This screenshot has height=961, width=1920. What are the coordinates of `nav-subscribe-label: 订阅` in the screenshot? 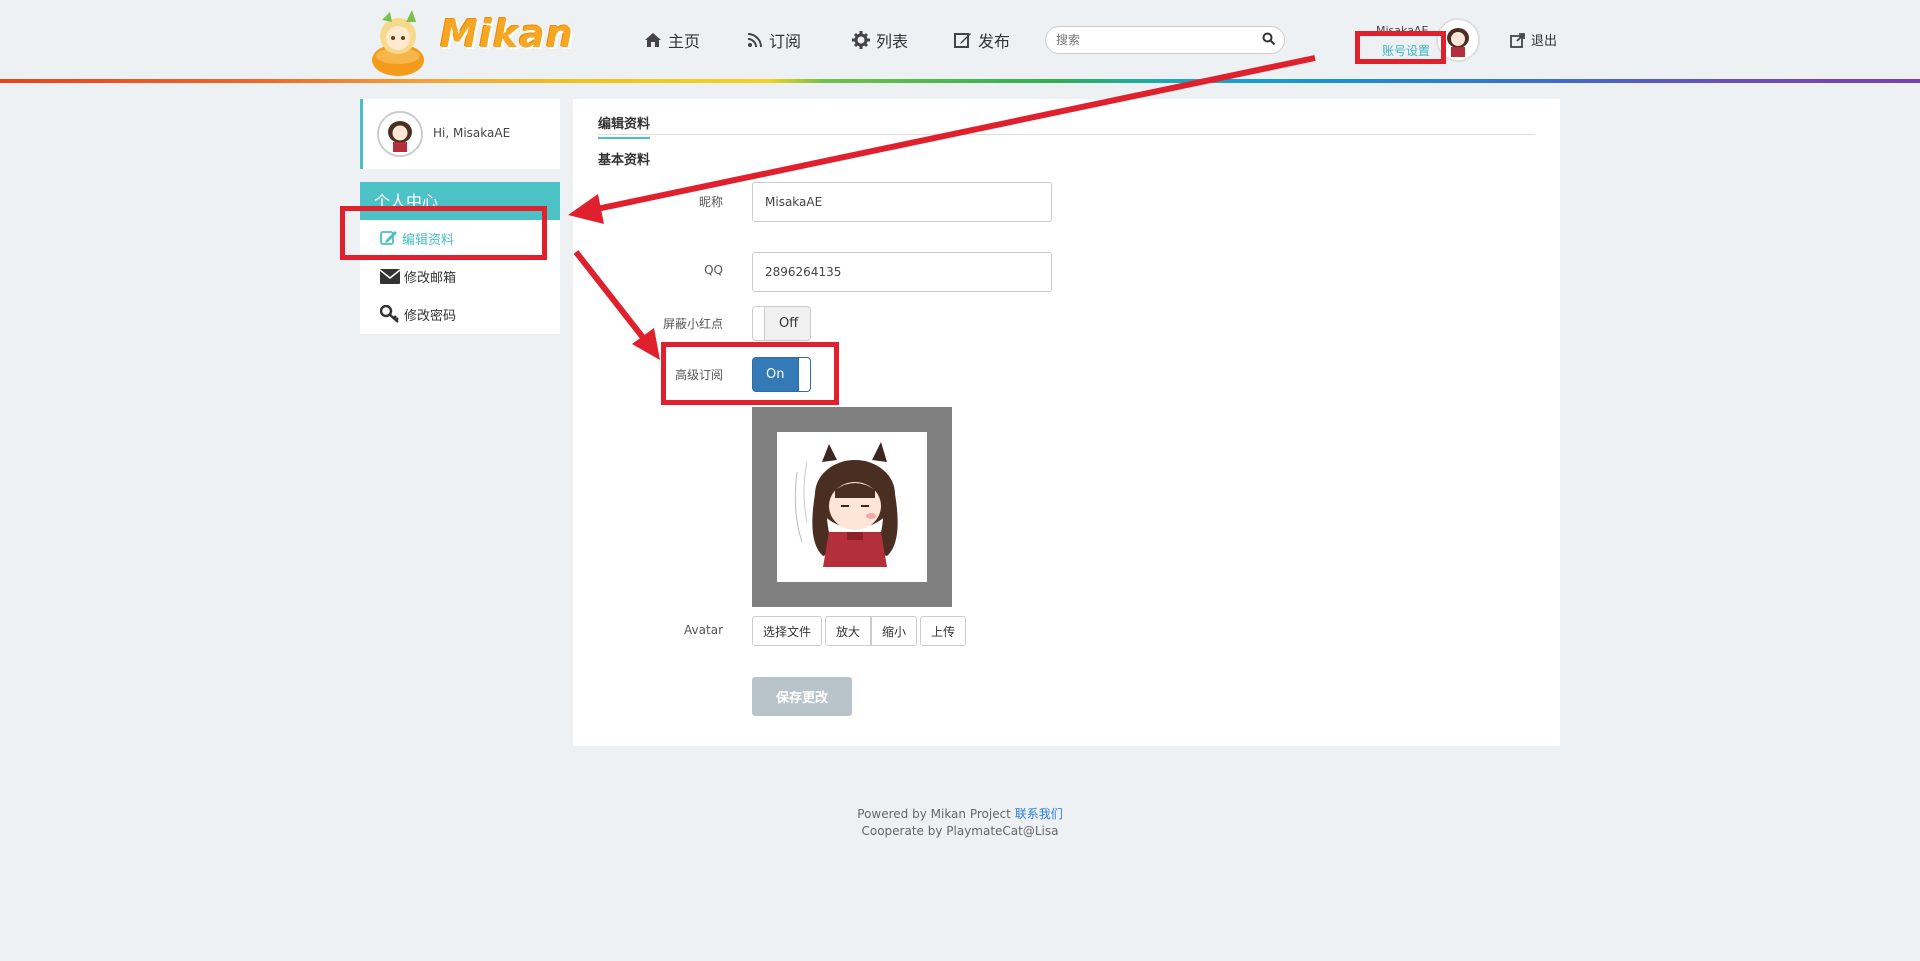 It's located at (785, 41).